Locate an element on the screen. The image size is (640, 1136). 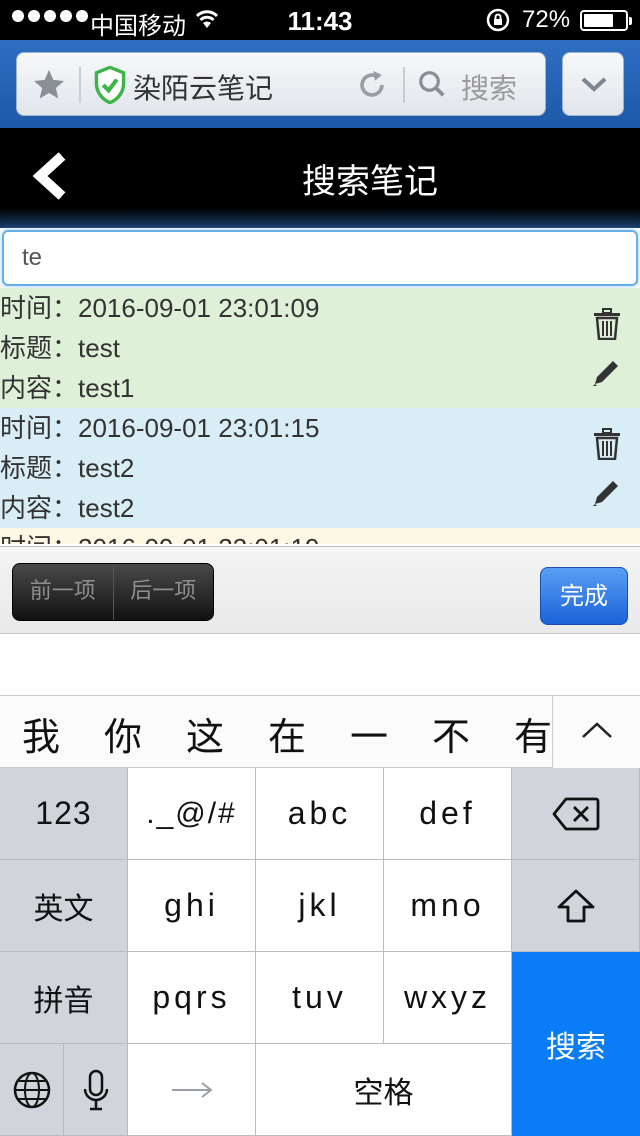
signal-strength-icon is located at coordinates (50, 16).